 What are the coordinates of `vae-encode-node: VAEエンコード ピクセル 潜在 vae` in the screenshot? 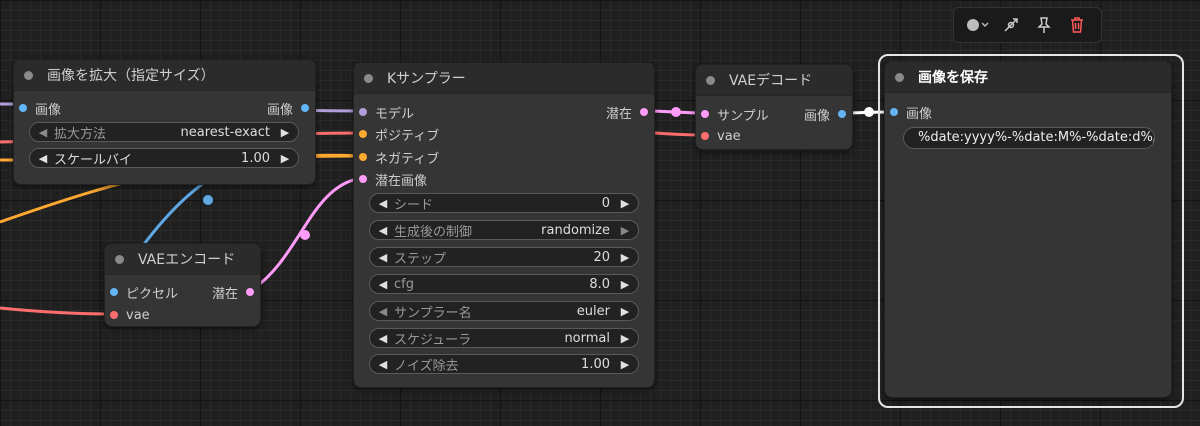 It's located at (182, 285).